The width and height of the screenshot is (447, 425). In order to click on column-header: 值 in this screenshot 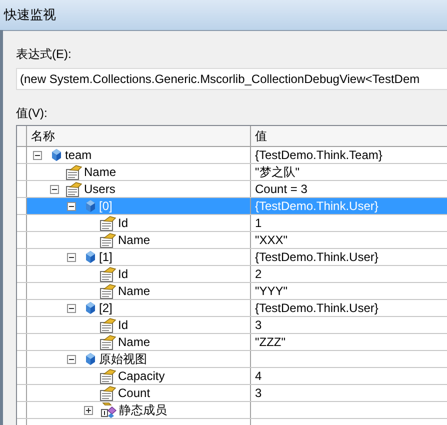, I will do `click(349, 136)`.